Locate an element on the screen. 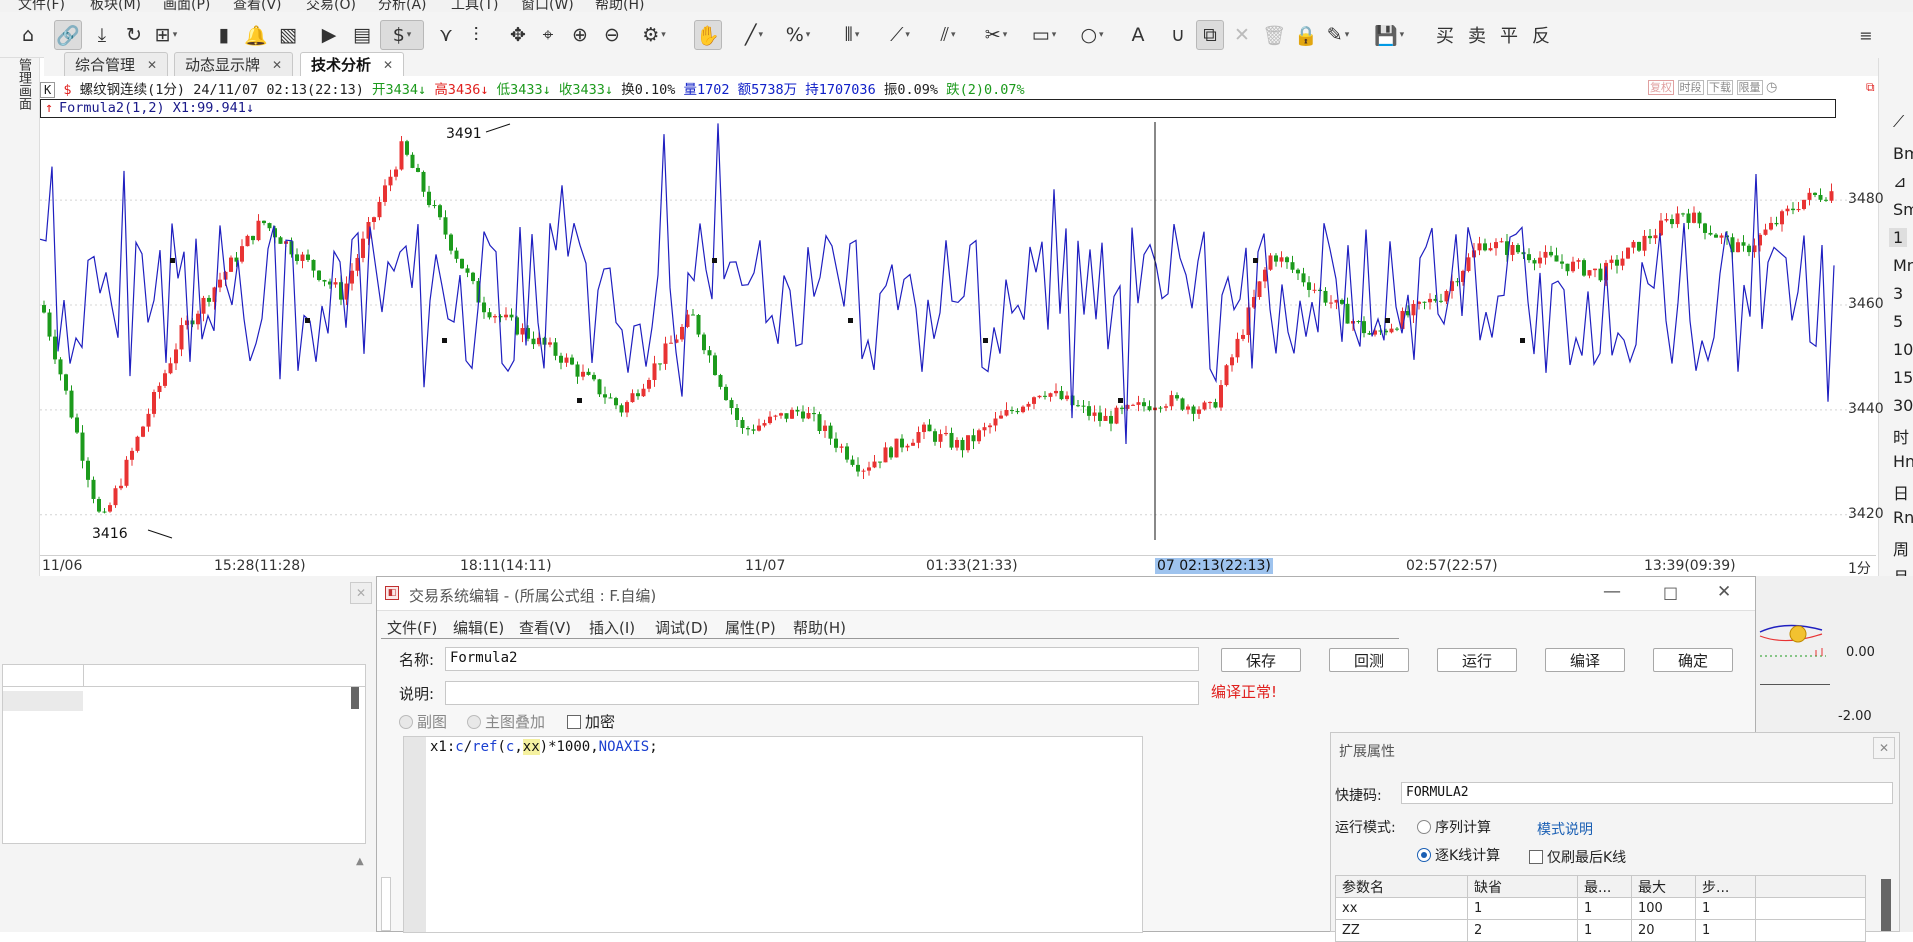 The image size is (1913, 942). tab-technical-analysis: 技术分析 ✕ is located at coordinates (352, 64).